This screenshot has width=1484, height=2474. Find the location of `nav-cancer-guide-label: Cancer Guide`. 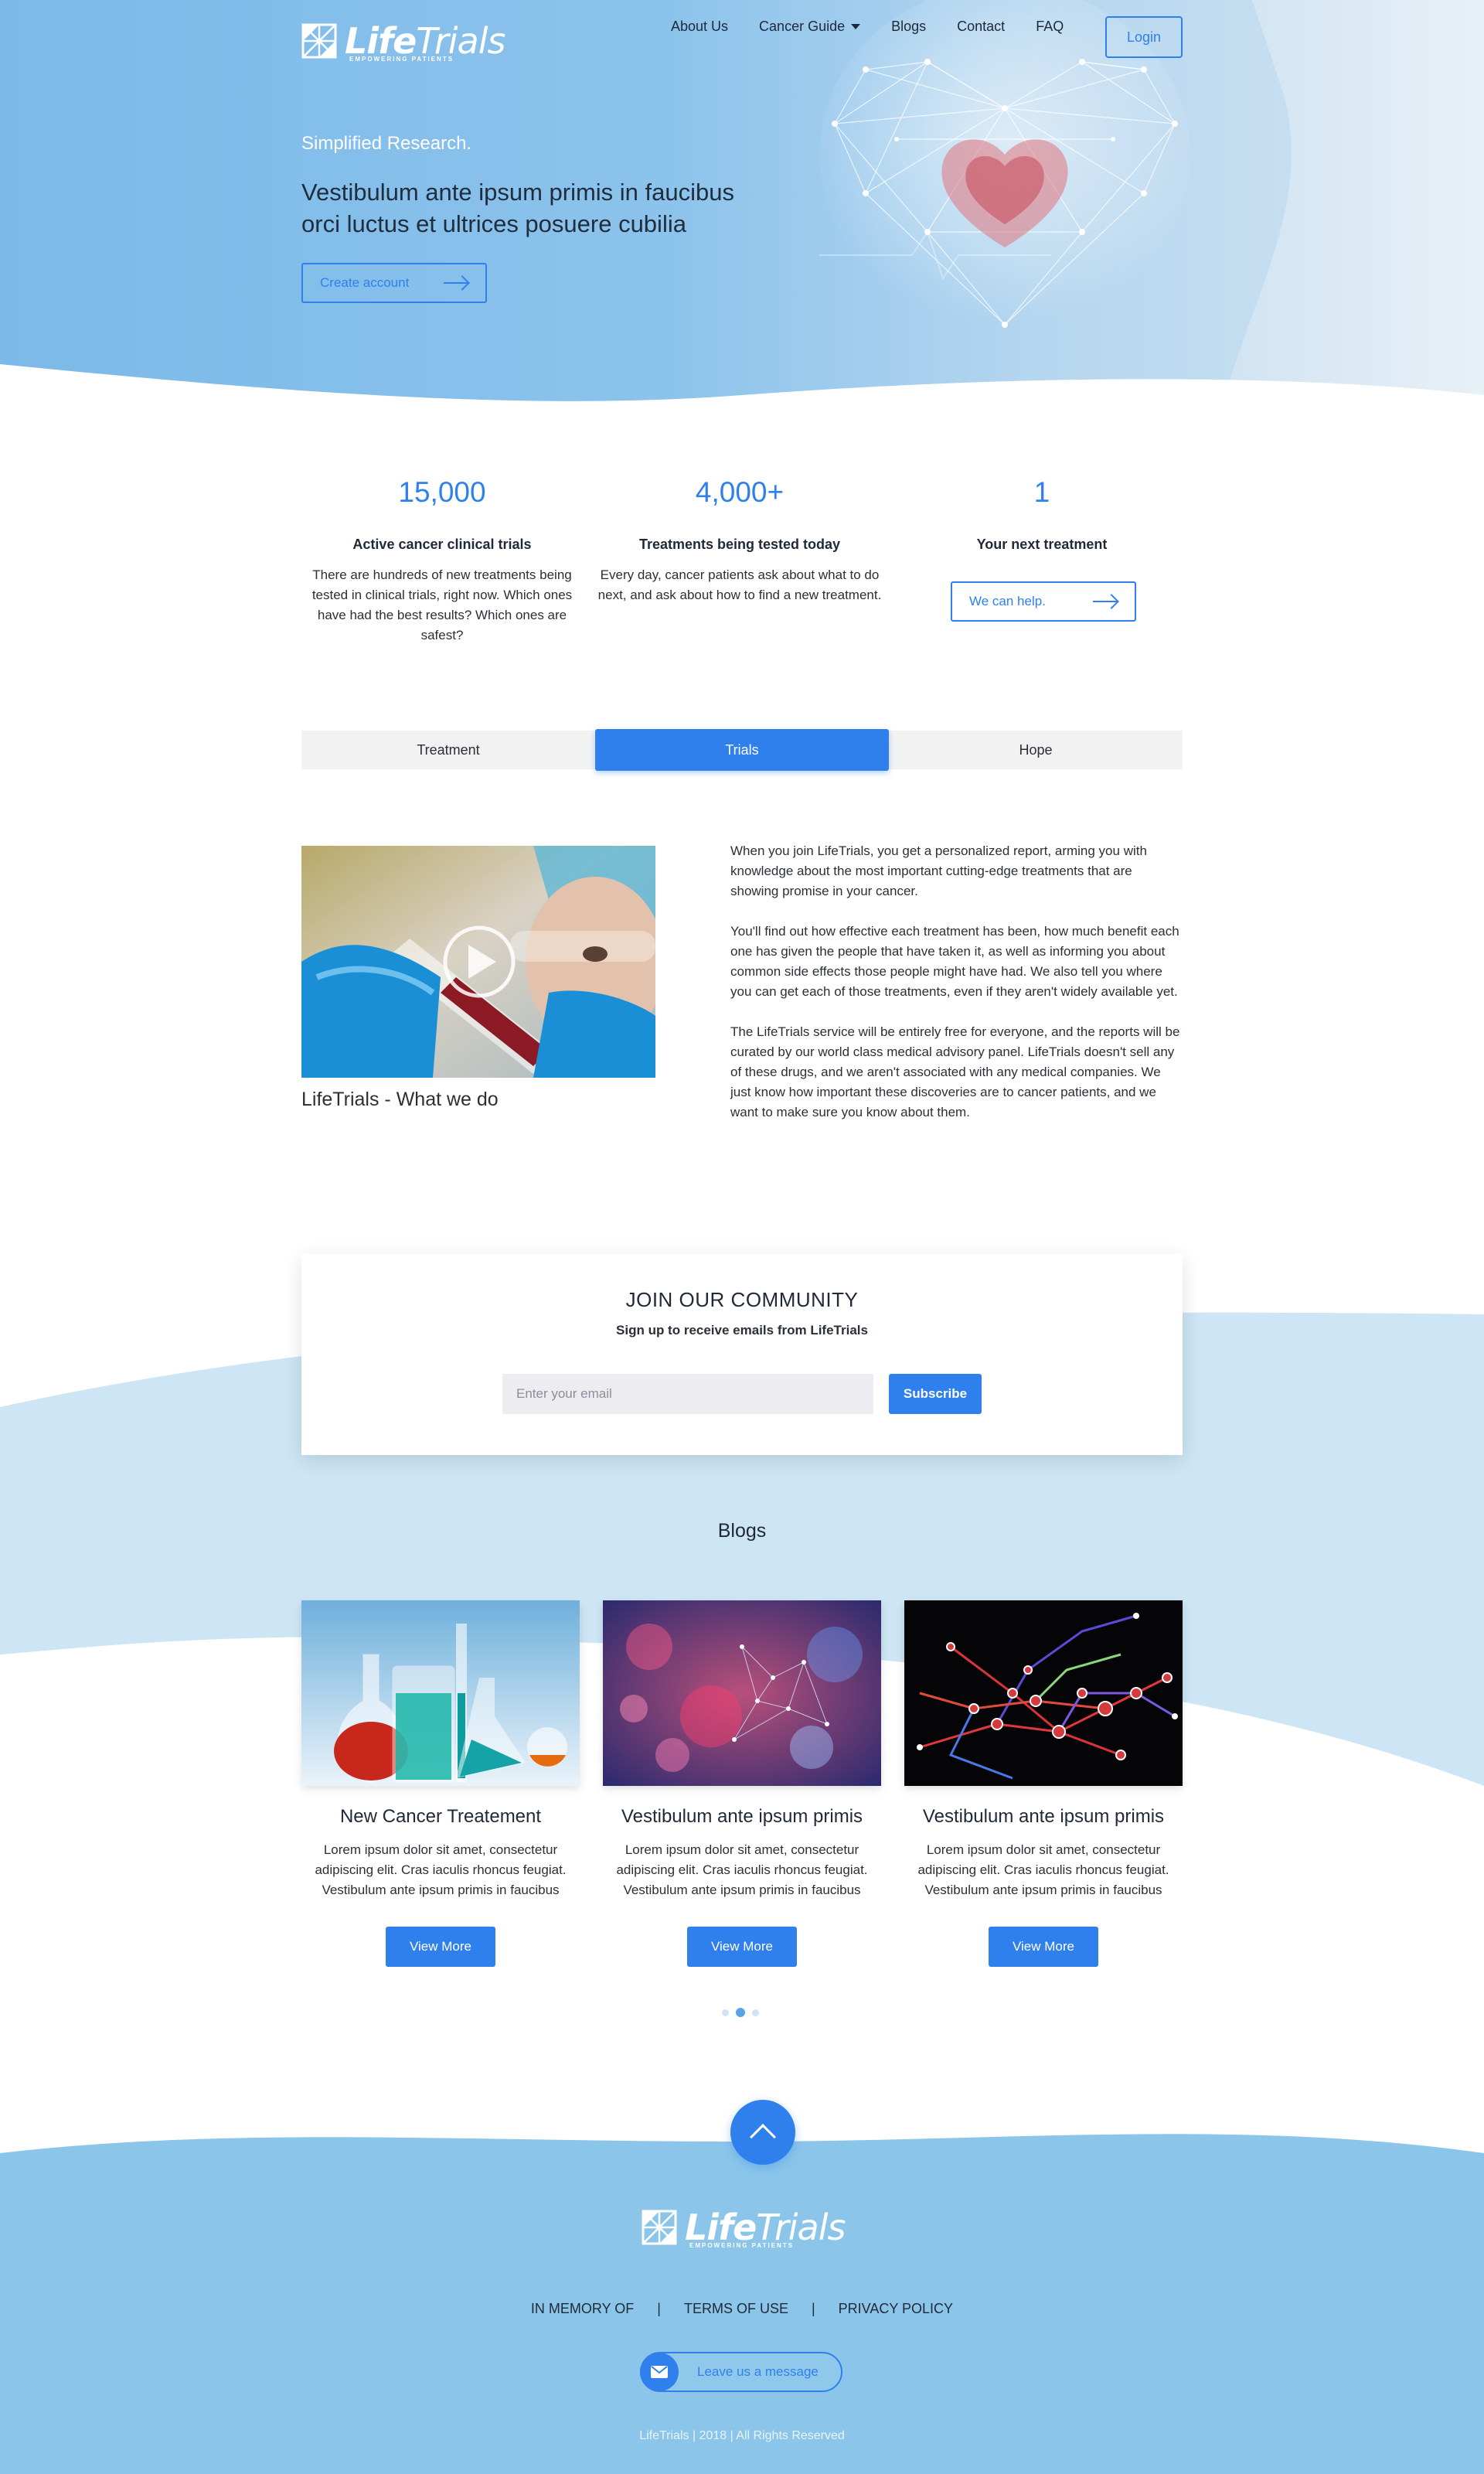

nav-cancer-guide-label: Cancer Guide is located at coordinates (802, 26).